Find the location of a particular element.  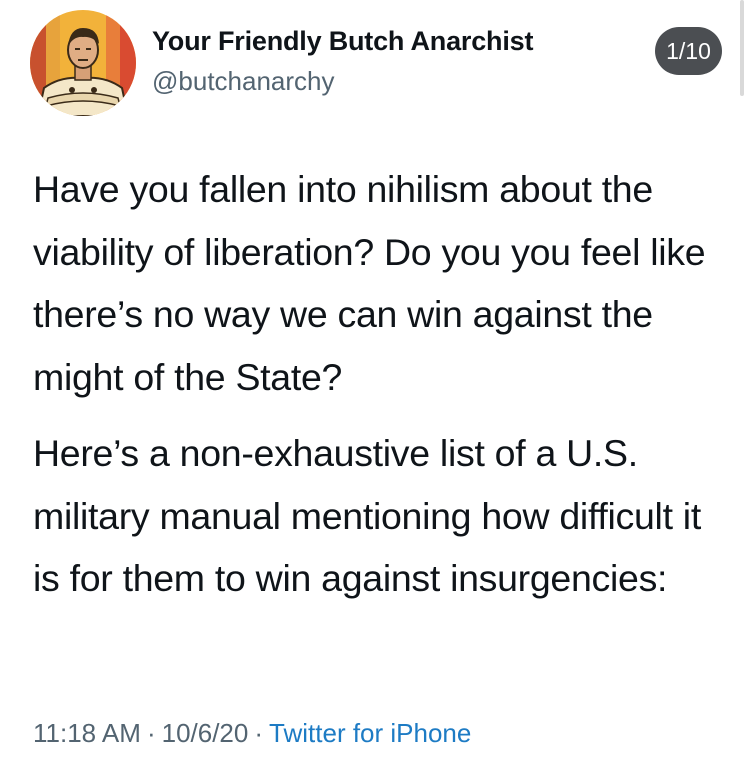

tweet-meta: 11:18 AM · 10/6/20 · Twitter for iPhone is located at coordinates (252, 733).